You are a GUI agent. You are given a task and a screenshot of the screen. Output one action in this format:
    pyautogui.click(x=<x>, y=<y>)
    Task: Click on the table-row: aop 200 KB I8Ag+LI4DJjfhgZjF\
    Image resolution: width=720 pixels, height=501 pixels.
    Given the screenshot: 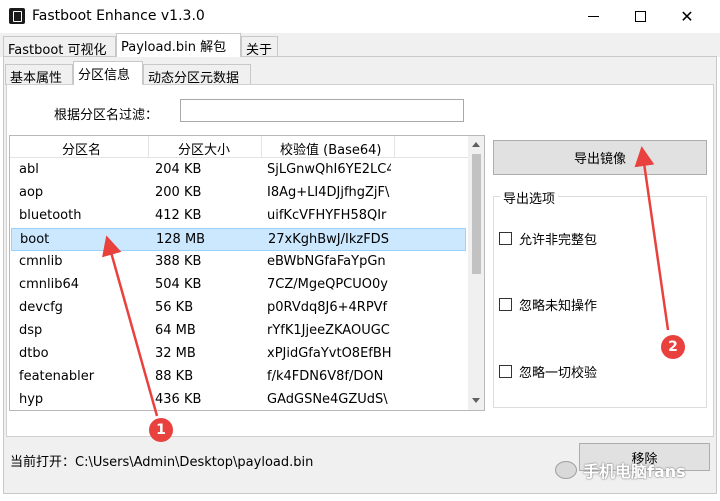 What is the action you would take?
    pyautogui.click(x=238, y=193)
    